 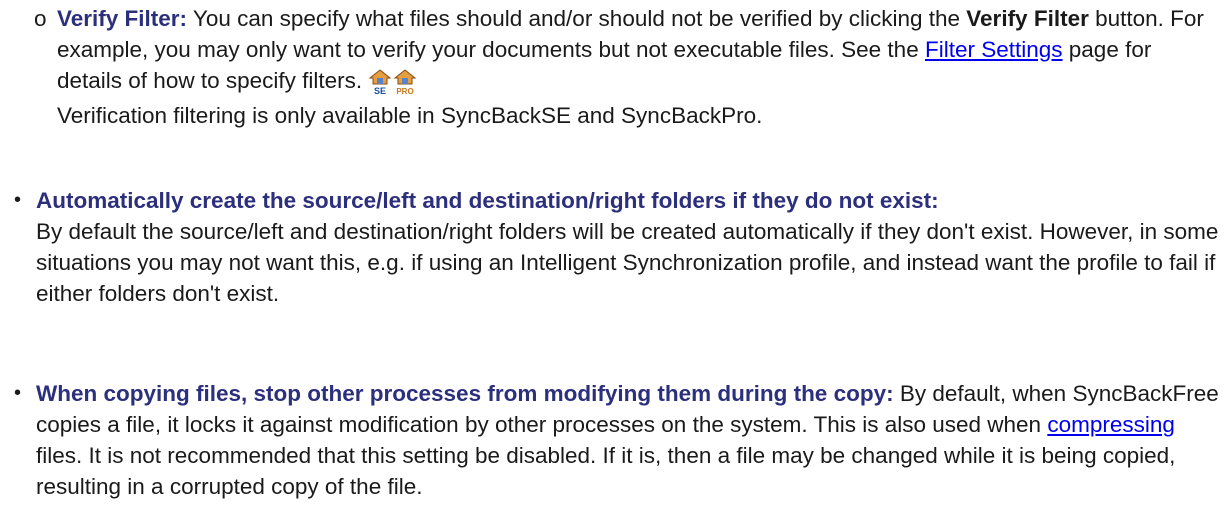 I want to click on filter-settings-link: Filter Settings, so click(x=994, y=49).